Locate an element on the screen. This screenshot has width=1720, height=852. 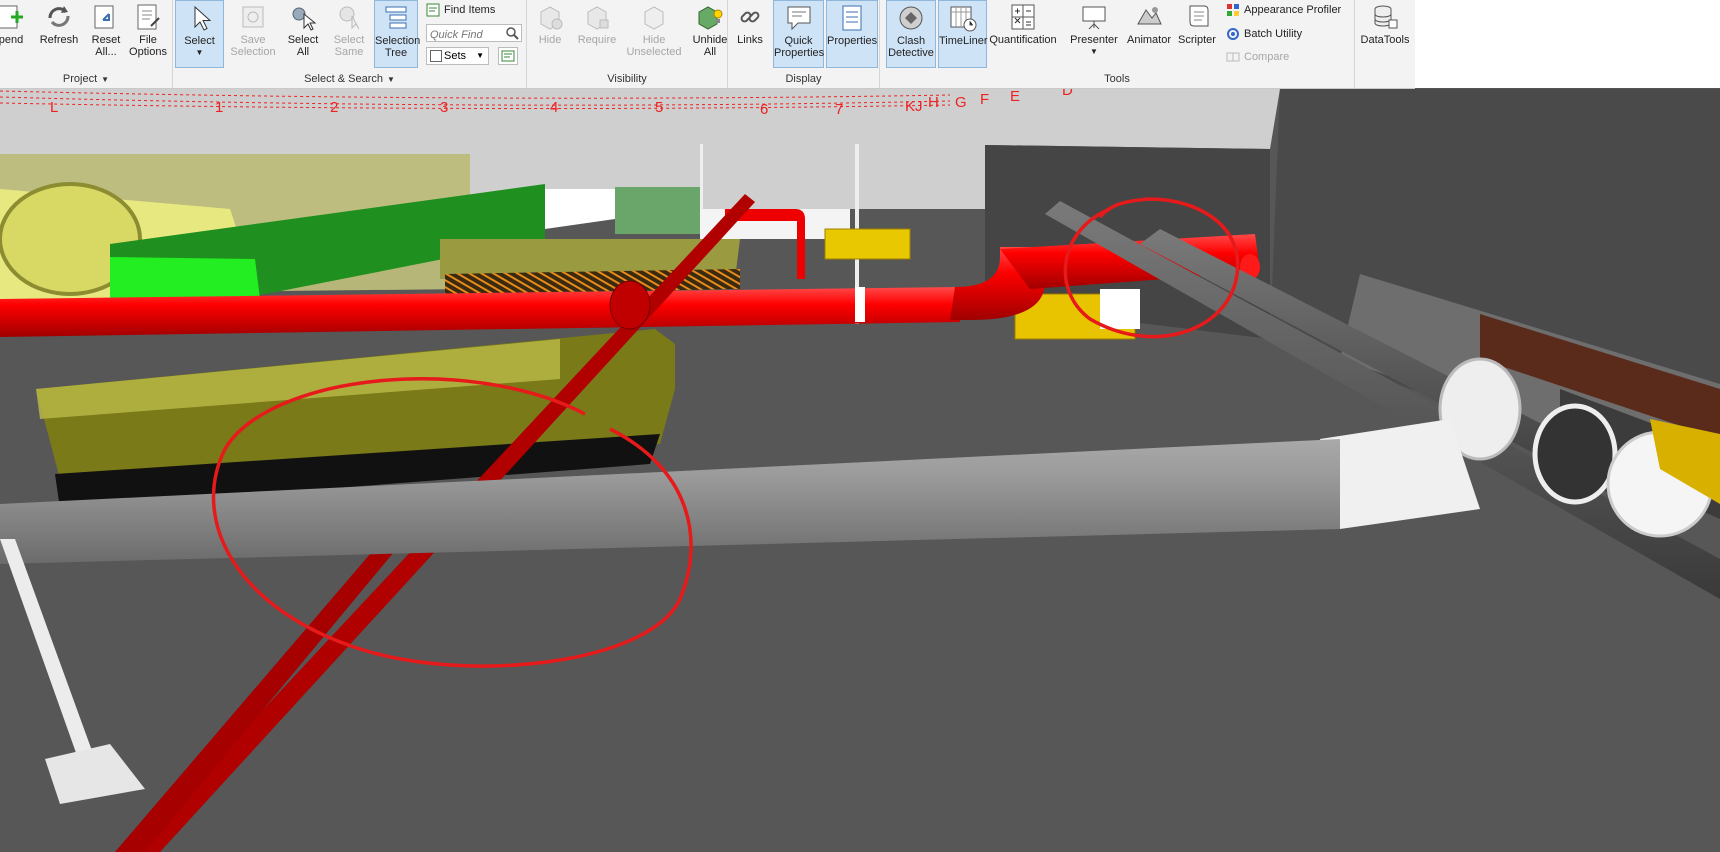
hide-unselected-button: Hide Unselected is located at coordinates (654, 29).